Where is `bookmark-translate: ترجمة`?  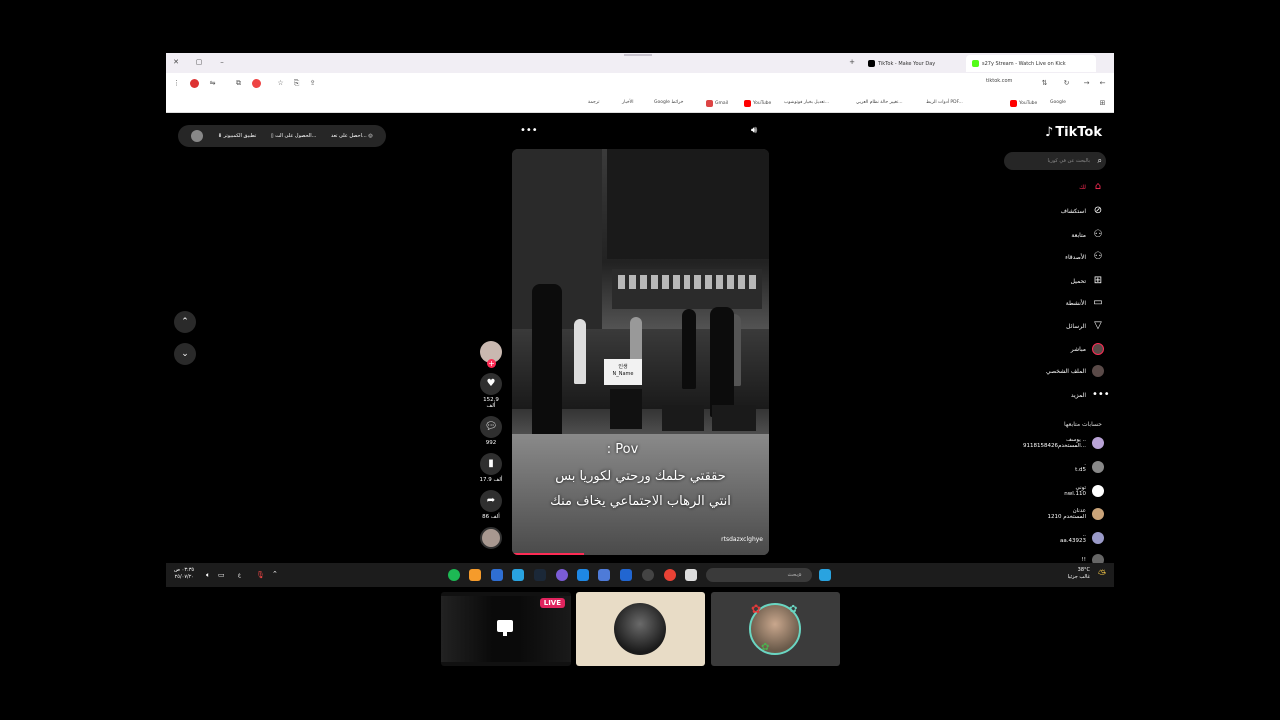 bookmark-translate: ترجمة is located at coordinates (594, 102).